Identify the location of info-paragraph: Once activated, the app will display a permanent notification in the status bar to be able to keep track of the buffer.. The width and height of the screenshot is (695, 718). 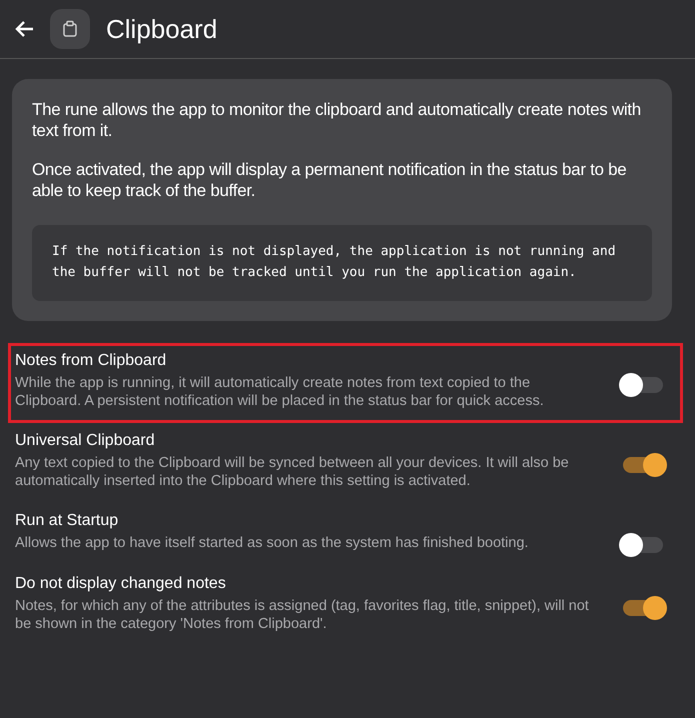
(330, 180).